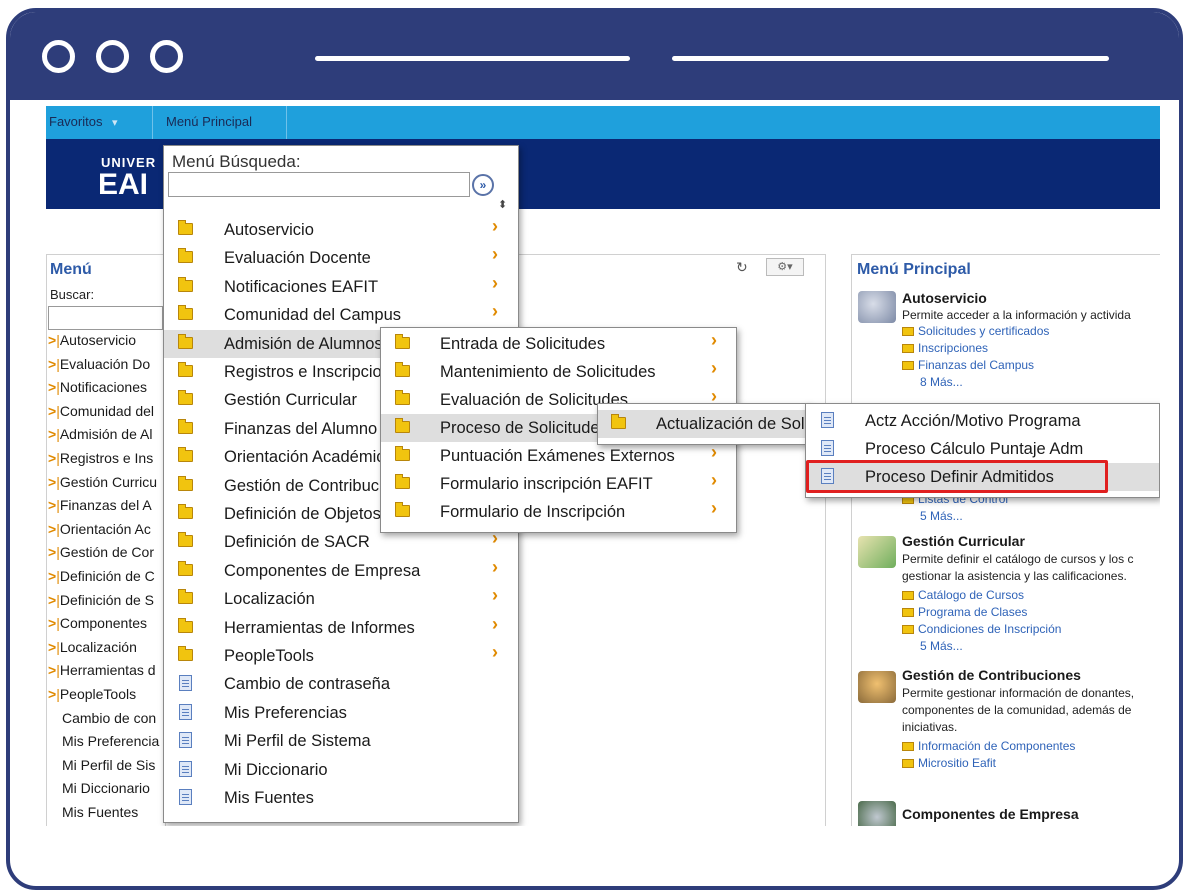 The height and width of the screenshot is (892, 1187). What do you see at coordinates (963, 595) in the screenshot?
I see `gestion-curricular-link-1: Catálogo de Cursos` at bounding box center [963, 595].